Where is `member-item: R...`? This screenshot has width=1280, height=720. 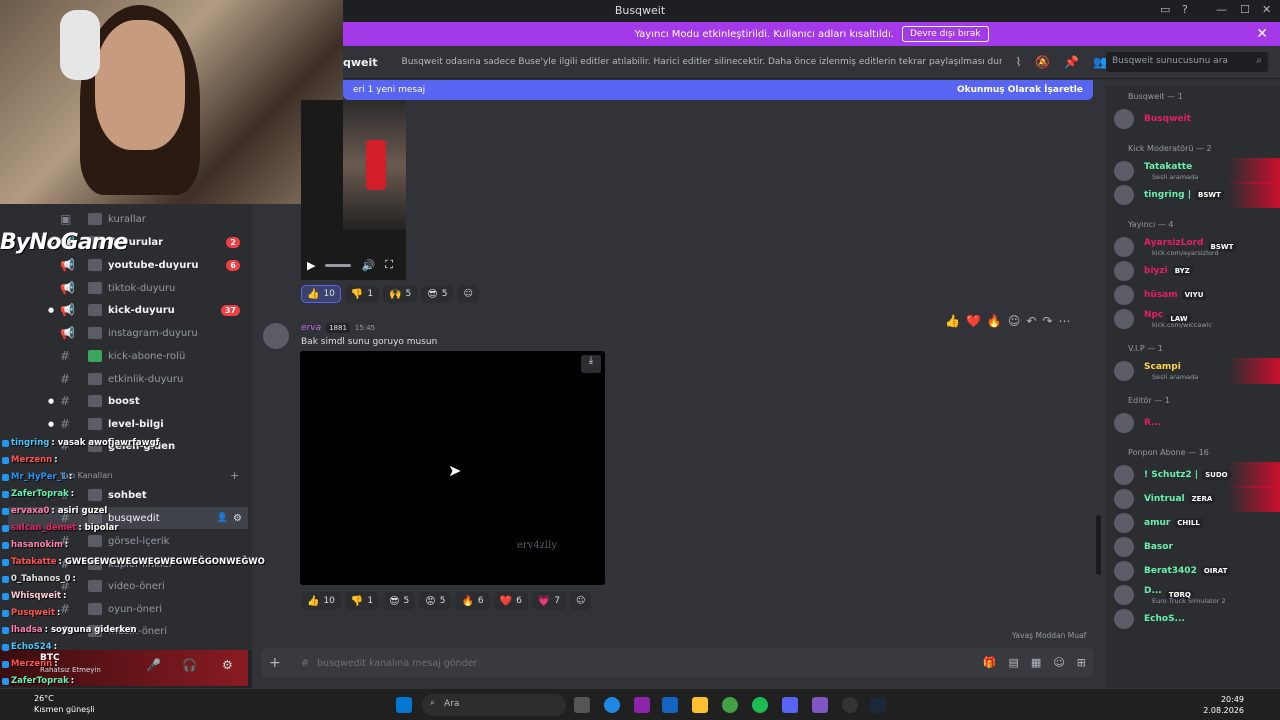 member-item: R... is located at coordinates (1197, 423).